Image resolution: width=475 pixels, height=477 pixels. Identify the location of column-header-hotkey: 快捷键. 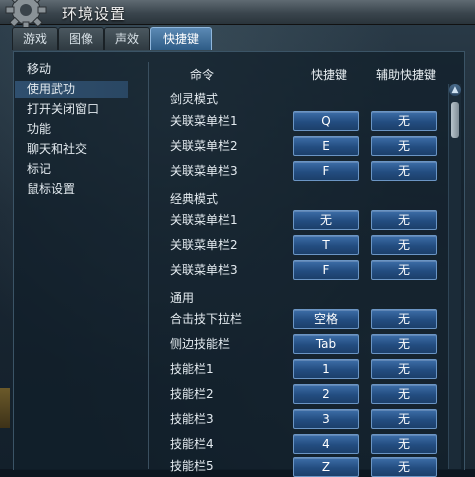
(329, 75).